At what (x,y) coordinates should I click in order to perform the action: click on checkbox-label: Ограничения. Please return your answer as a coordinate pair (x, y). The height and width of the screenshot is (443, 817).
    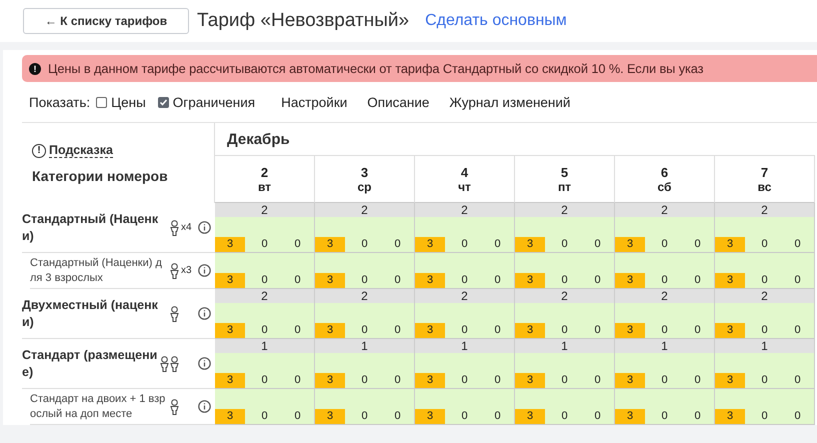
    Looking at the image, I should click on (214, 102).